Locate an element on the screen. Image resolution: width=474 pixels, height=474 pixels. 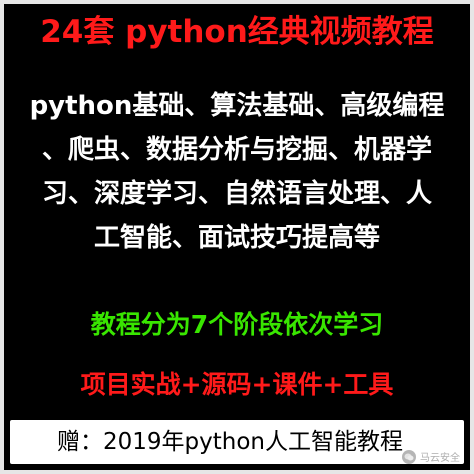
wechat-logo-icon is located at coordinates (409, 456).